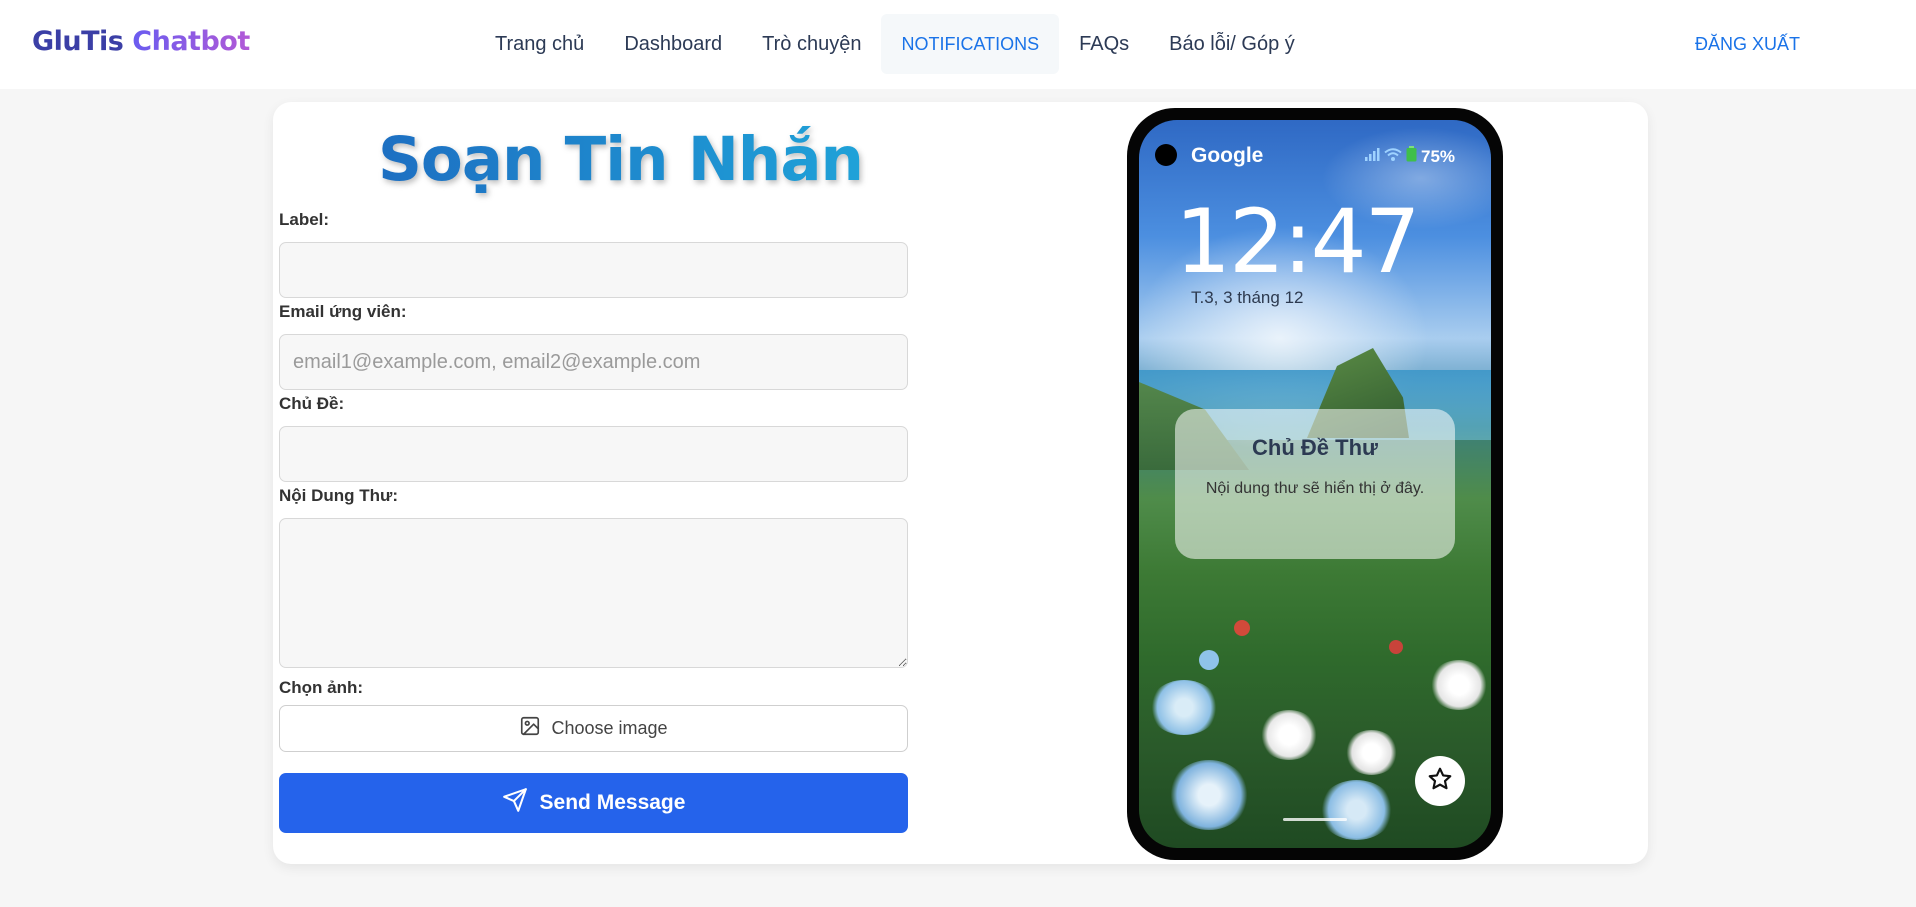 The image size is (1916, 907). I want to click on lockscreen-clock: 12:47, so click(1298, 241).